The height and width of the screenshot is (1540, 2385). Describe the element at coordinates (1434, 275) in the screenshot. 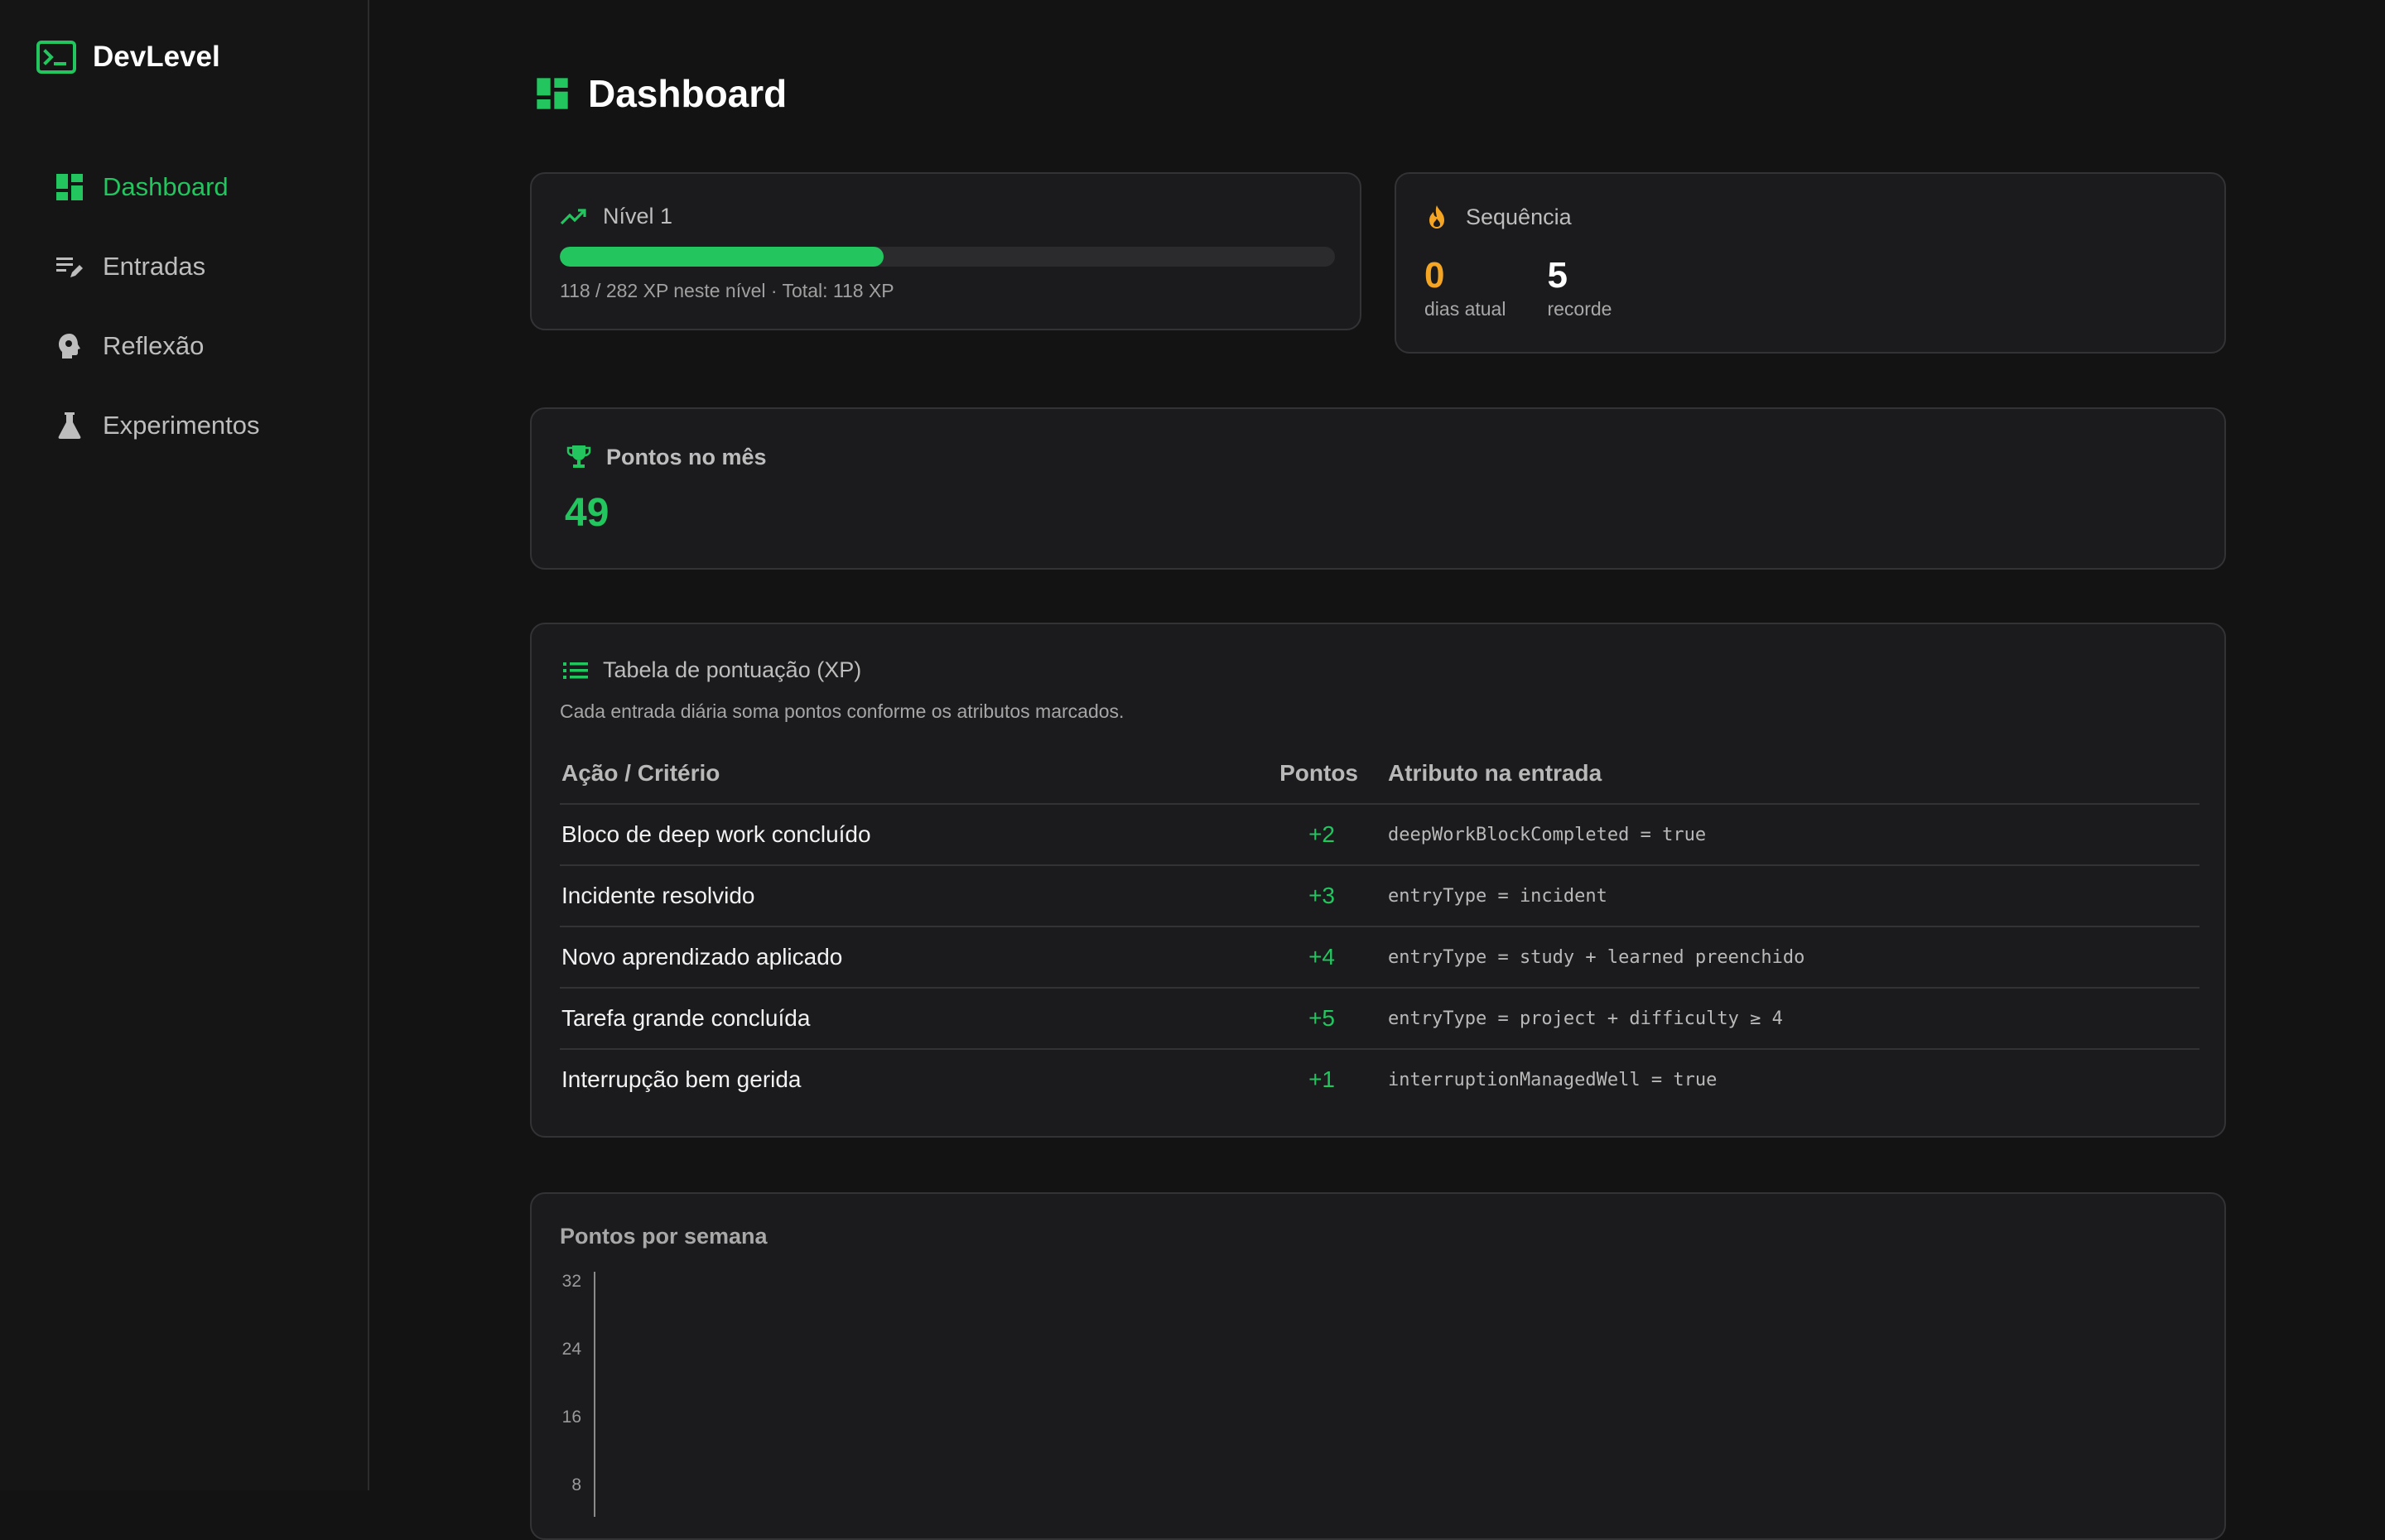

I see `current-streak-value: 0` at that location.